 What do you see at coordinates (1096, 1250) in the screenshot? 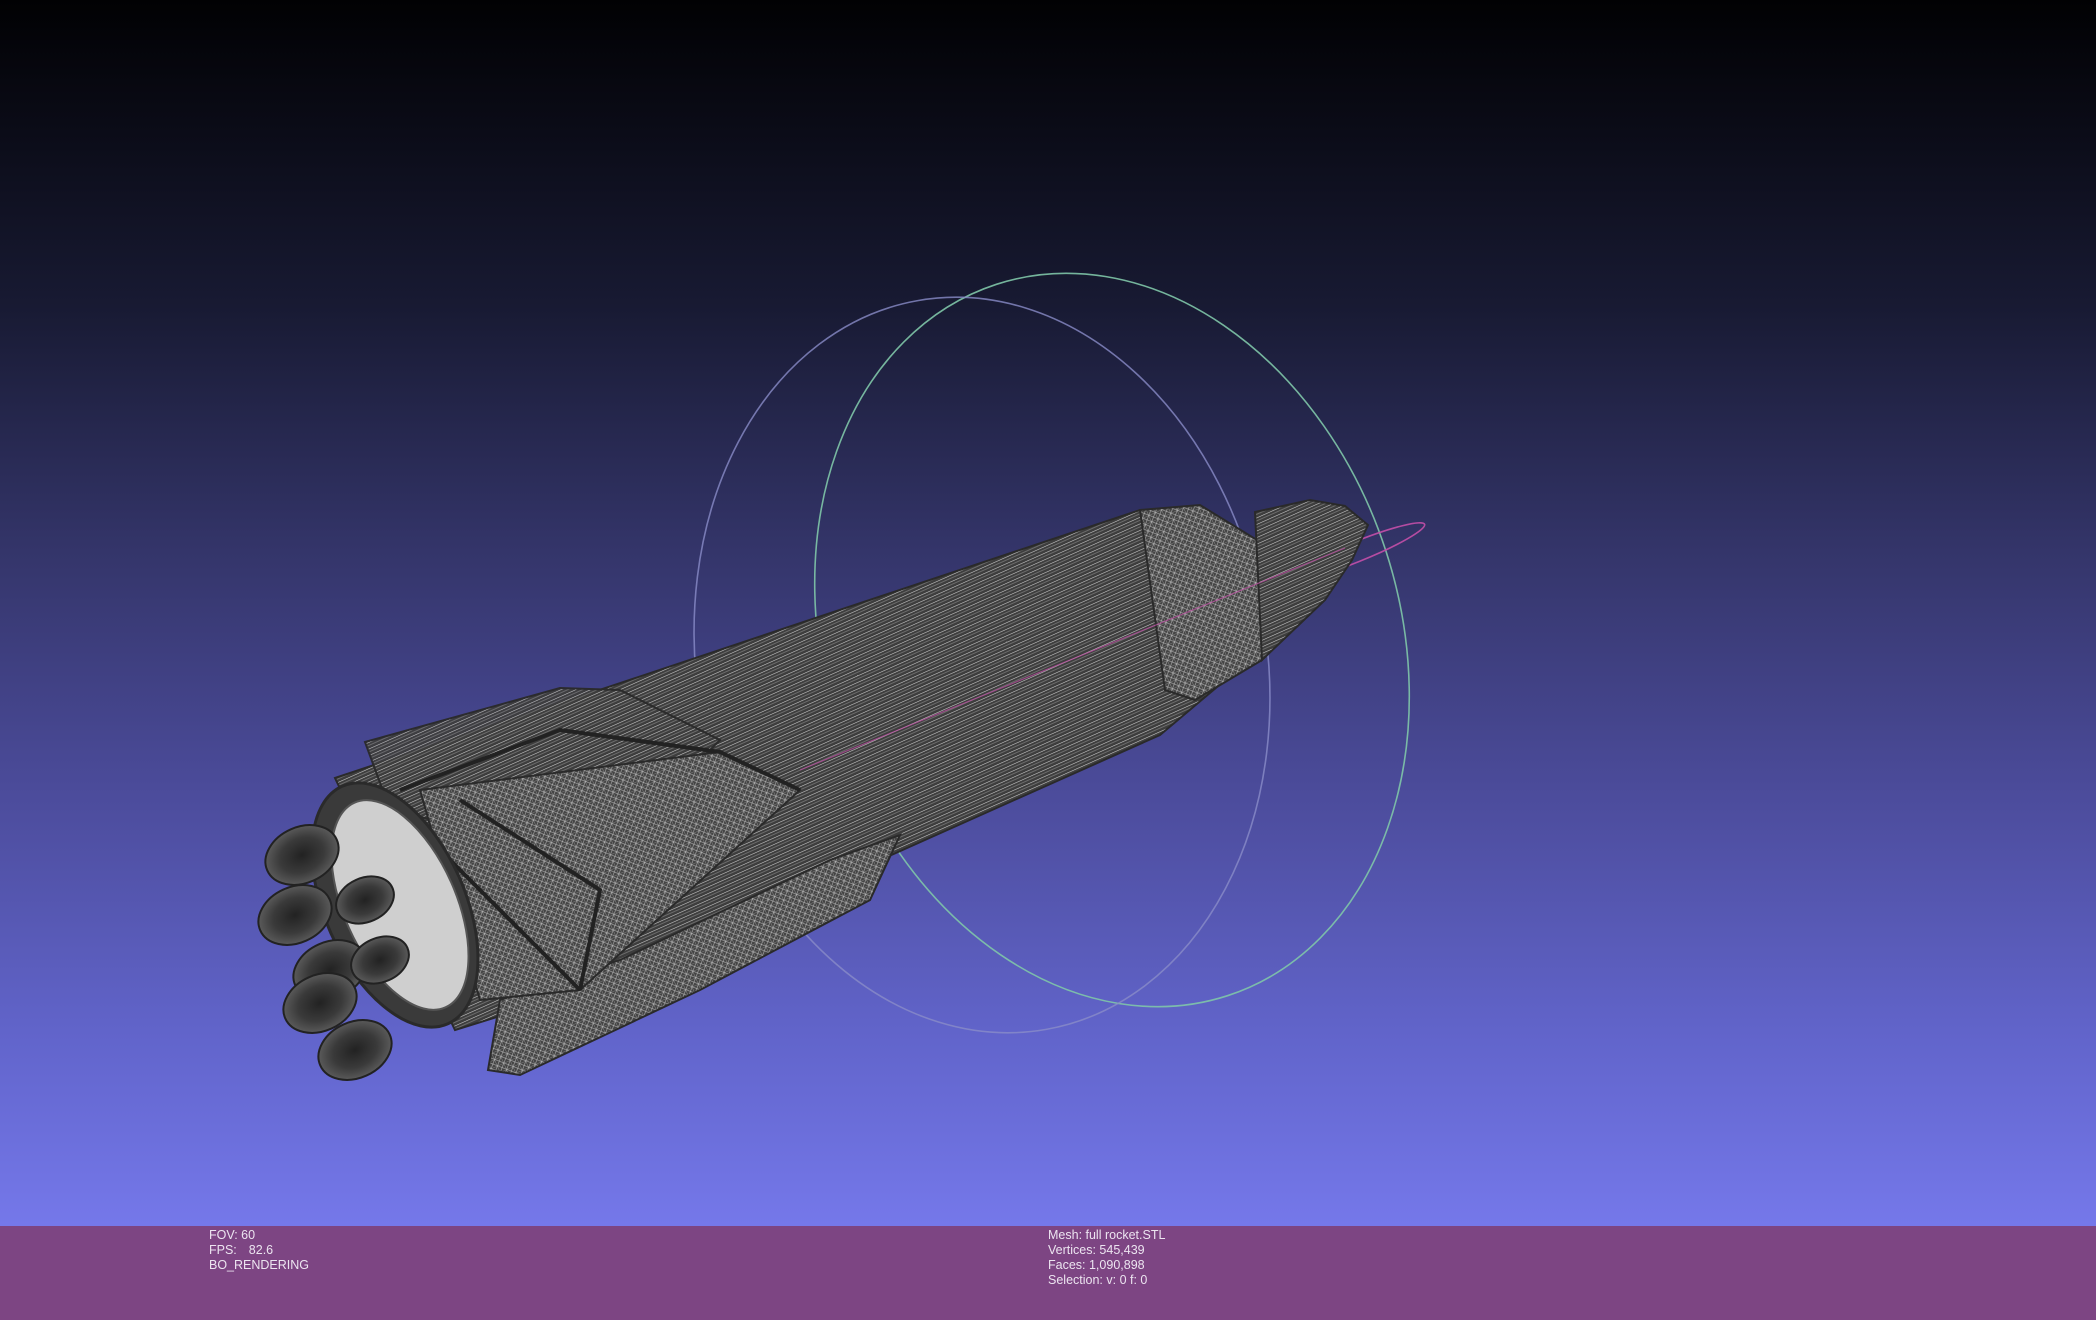
I see `vertex-count: Vertices: 545,439` at bounding box center [1096, 1250].